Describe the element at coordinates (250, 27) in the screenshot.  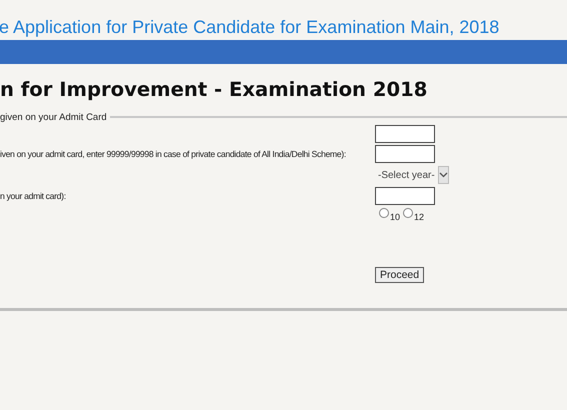
I see `page-title: e Application for Private Candidate for Examination Main, 2018` at that location.